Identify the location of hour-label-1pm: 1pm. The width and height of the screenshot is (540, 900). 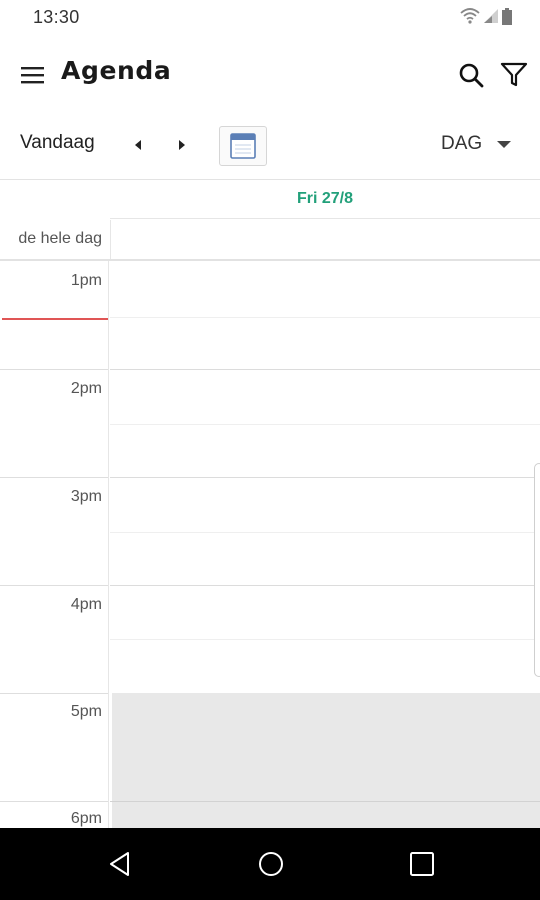
(86, 280).